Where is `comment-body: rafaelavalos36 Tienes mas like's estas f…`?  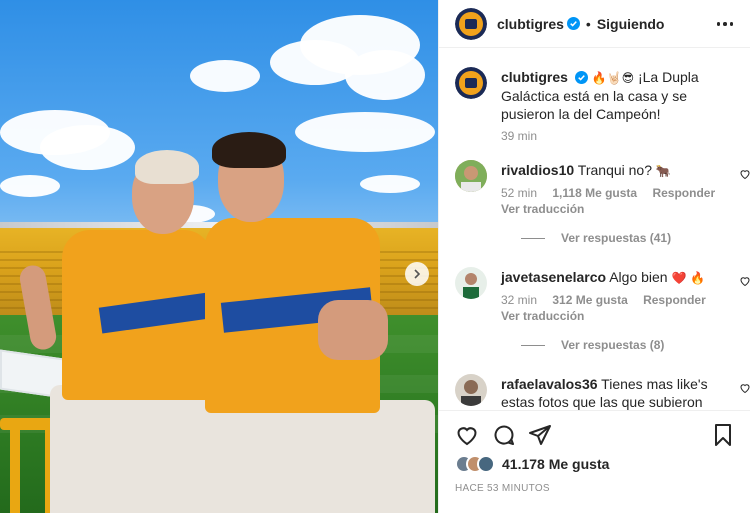 comment-body: rafaelavalos36 Tienes mas like's estas f… is located at coordinates (616, 392).